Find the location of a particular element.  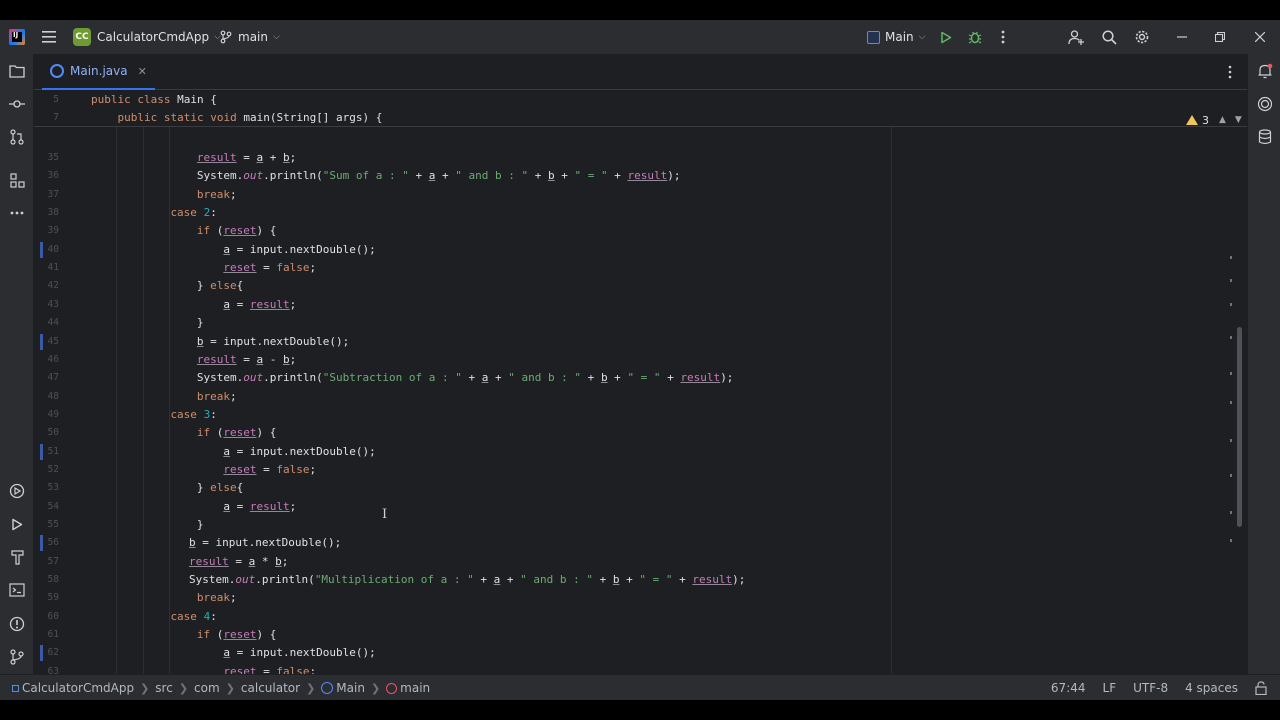

code-line: 53} else{ is located at coordinates (629, 488).